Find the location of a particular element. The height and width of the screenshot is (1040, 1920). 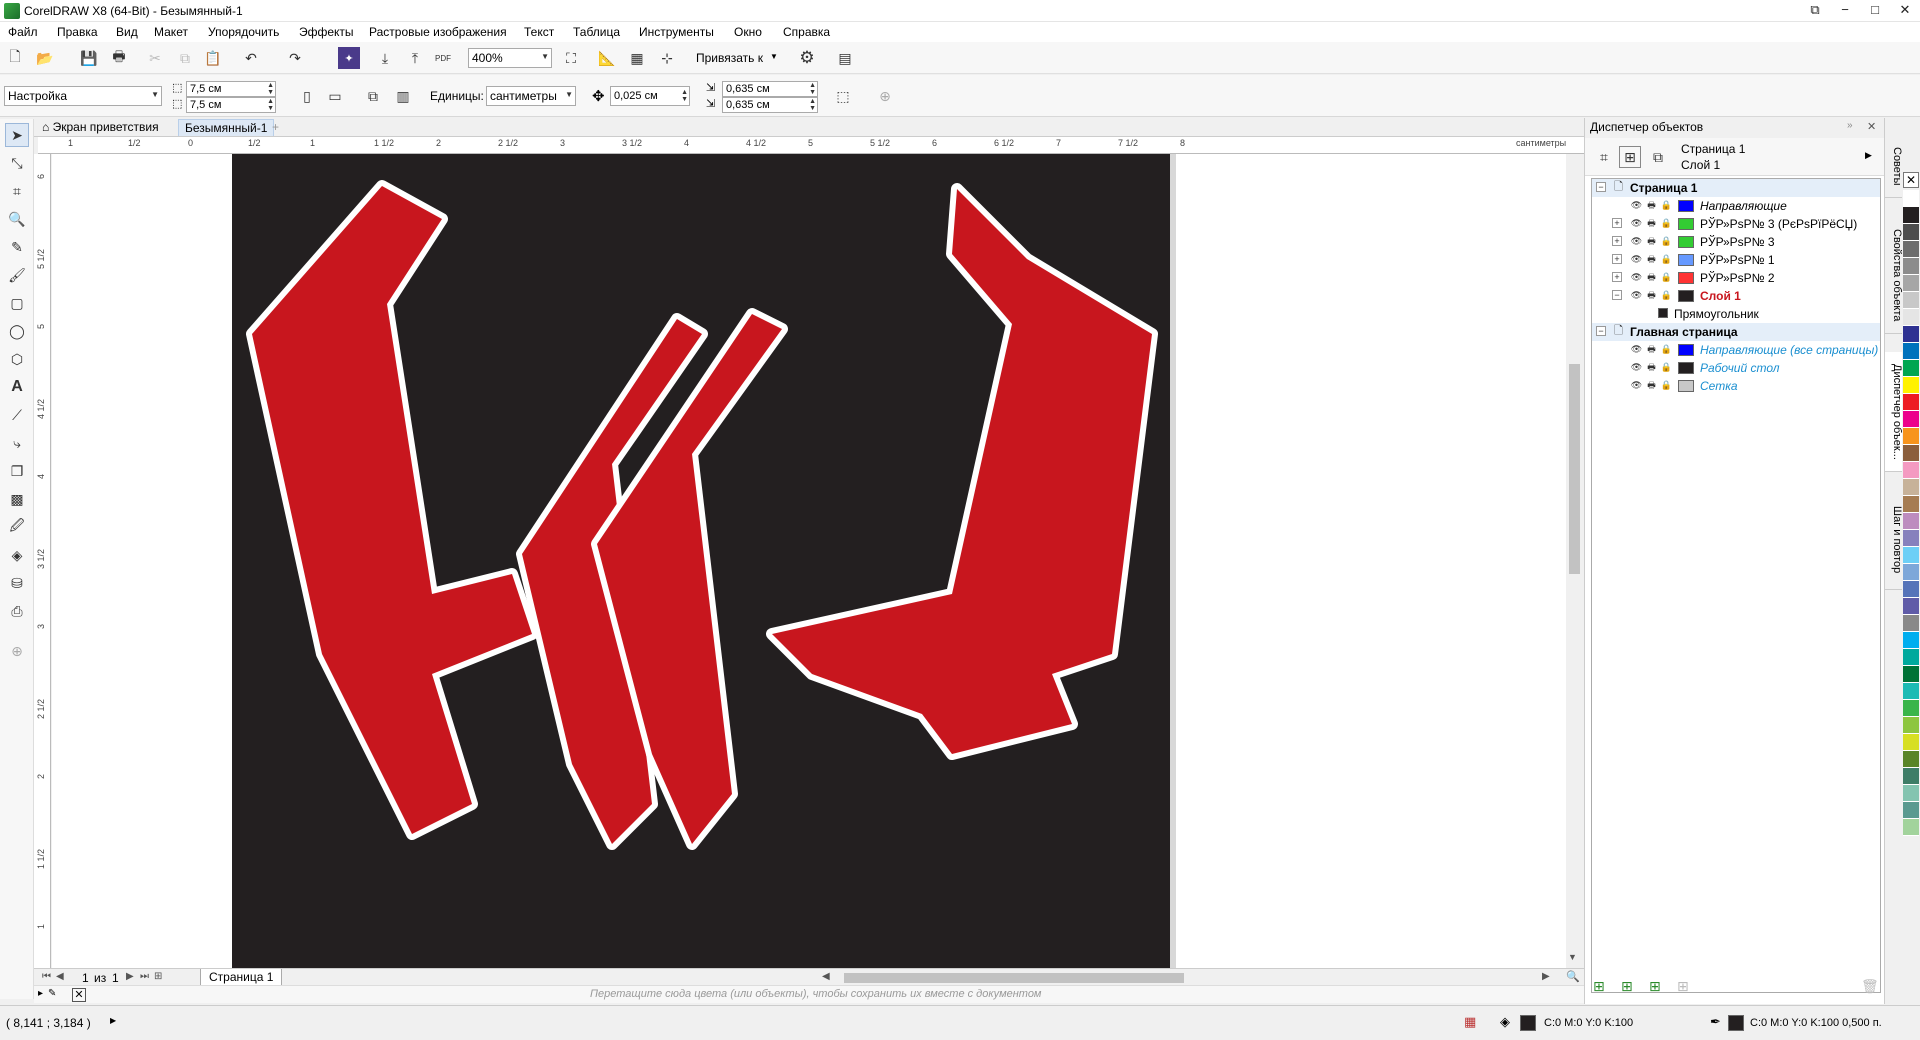

tree-page-row: − 🗋 Страница 1 is located at coordinates (1736, 188).